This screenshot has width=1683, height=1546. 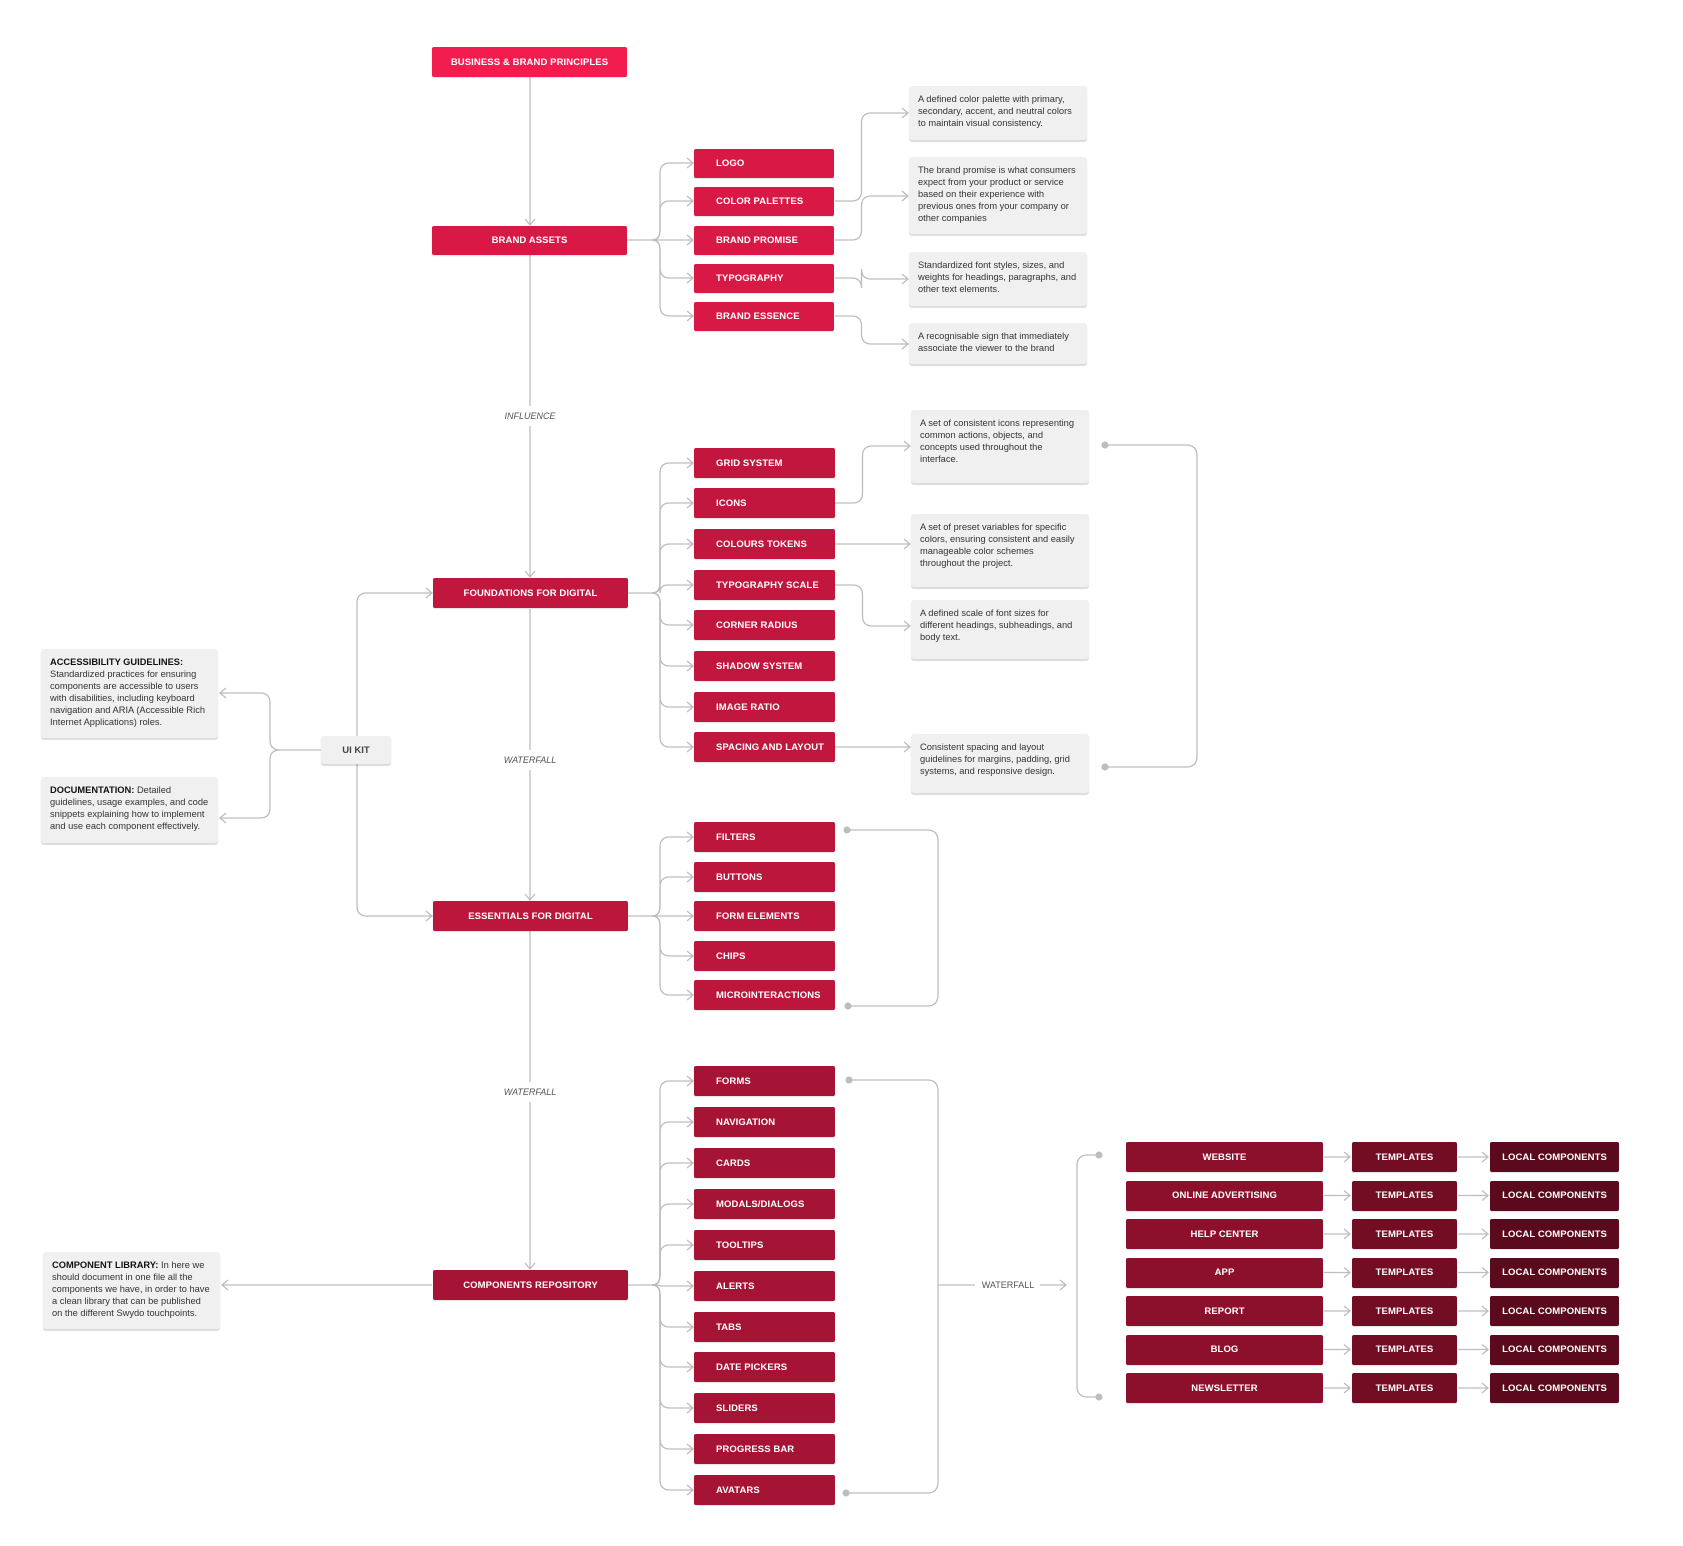 What do you see at coordinates (1224, 1157) in the screenshot?
I see `node-channel-website: WEBSITE` at bounding box center [1224, 1157].